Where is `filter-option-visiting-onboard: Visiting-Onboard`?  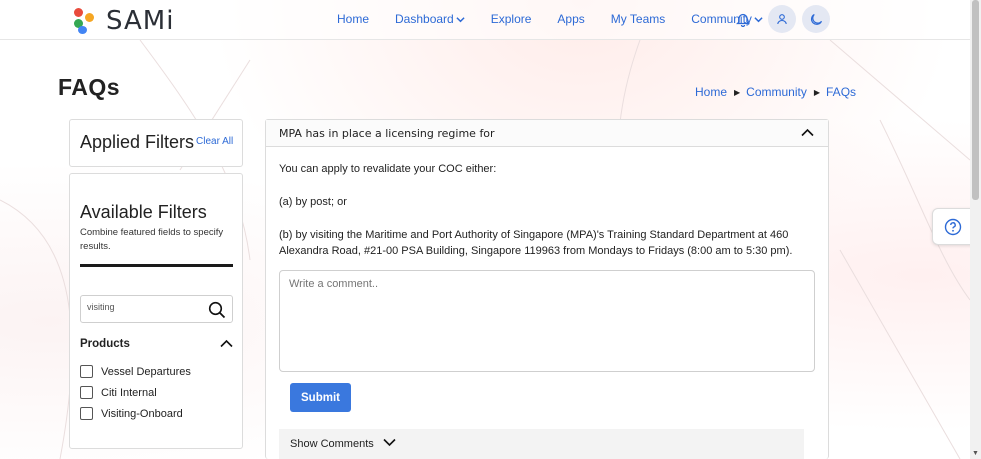 filter-option-visiting-onboard: Visiting-Onboard is located at coordinates (131, 413).